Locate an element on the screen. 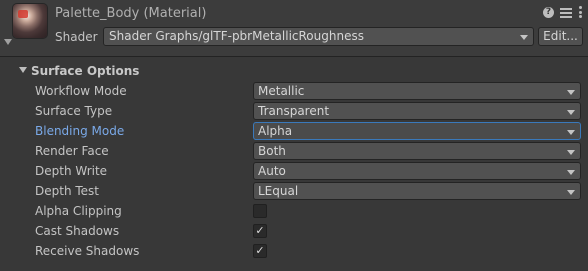 This screenshot has height=271, width=588. material-preview-thumbnail is located at coordinates (30, 21).